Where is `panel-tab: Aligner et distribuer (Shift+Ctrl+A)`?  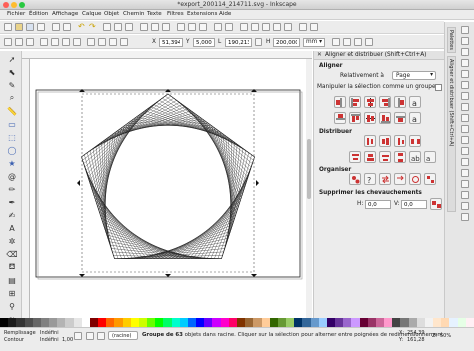 panel-tab: Aligner et distribuer (Shift+Ctrl+A) is located at coordinates (451, 134).